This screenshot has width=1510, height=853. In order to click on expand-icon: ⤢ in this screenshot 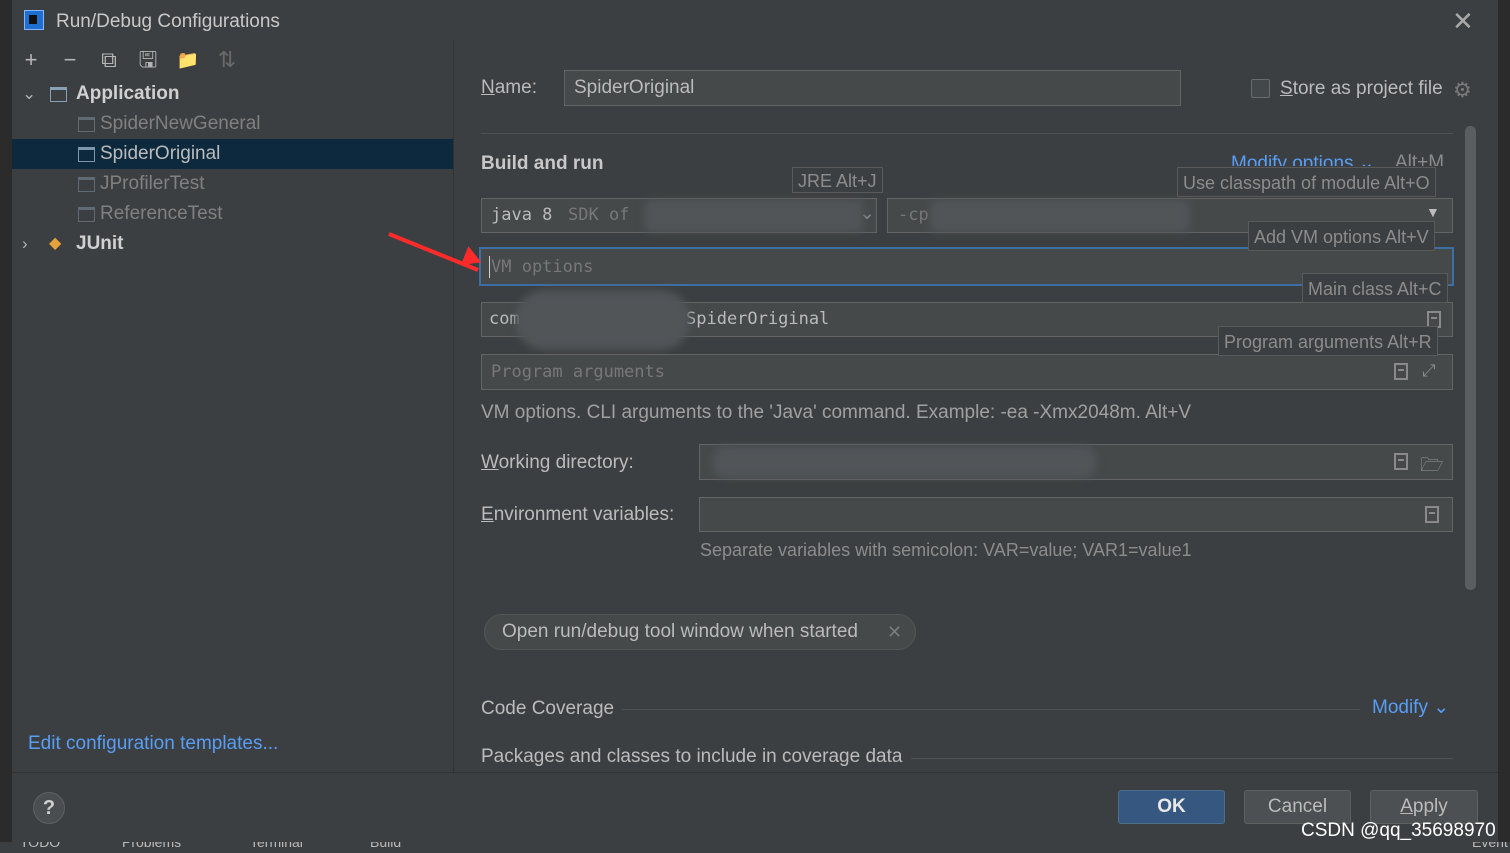, I will do `click(1429, 371)`.